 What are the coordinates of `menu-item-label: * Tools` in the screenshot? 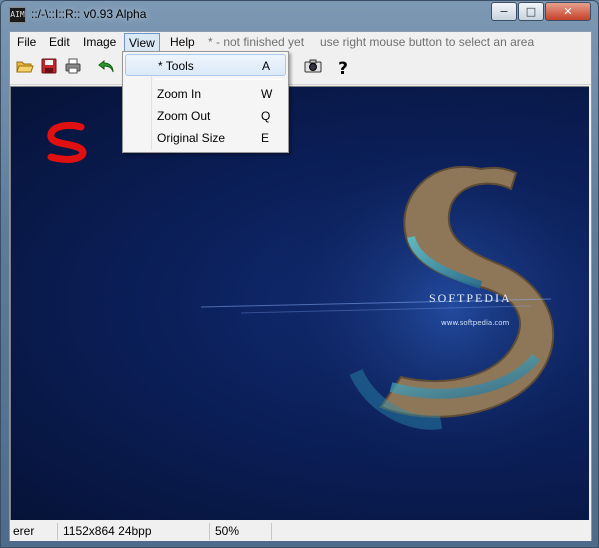 It's located at (176, 66).